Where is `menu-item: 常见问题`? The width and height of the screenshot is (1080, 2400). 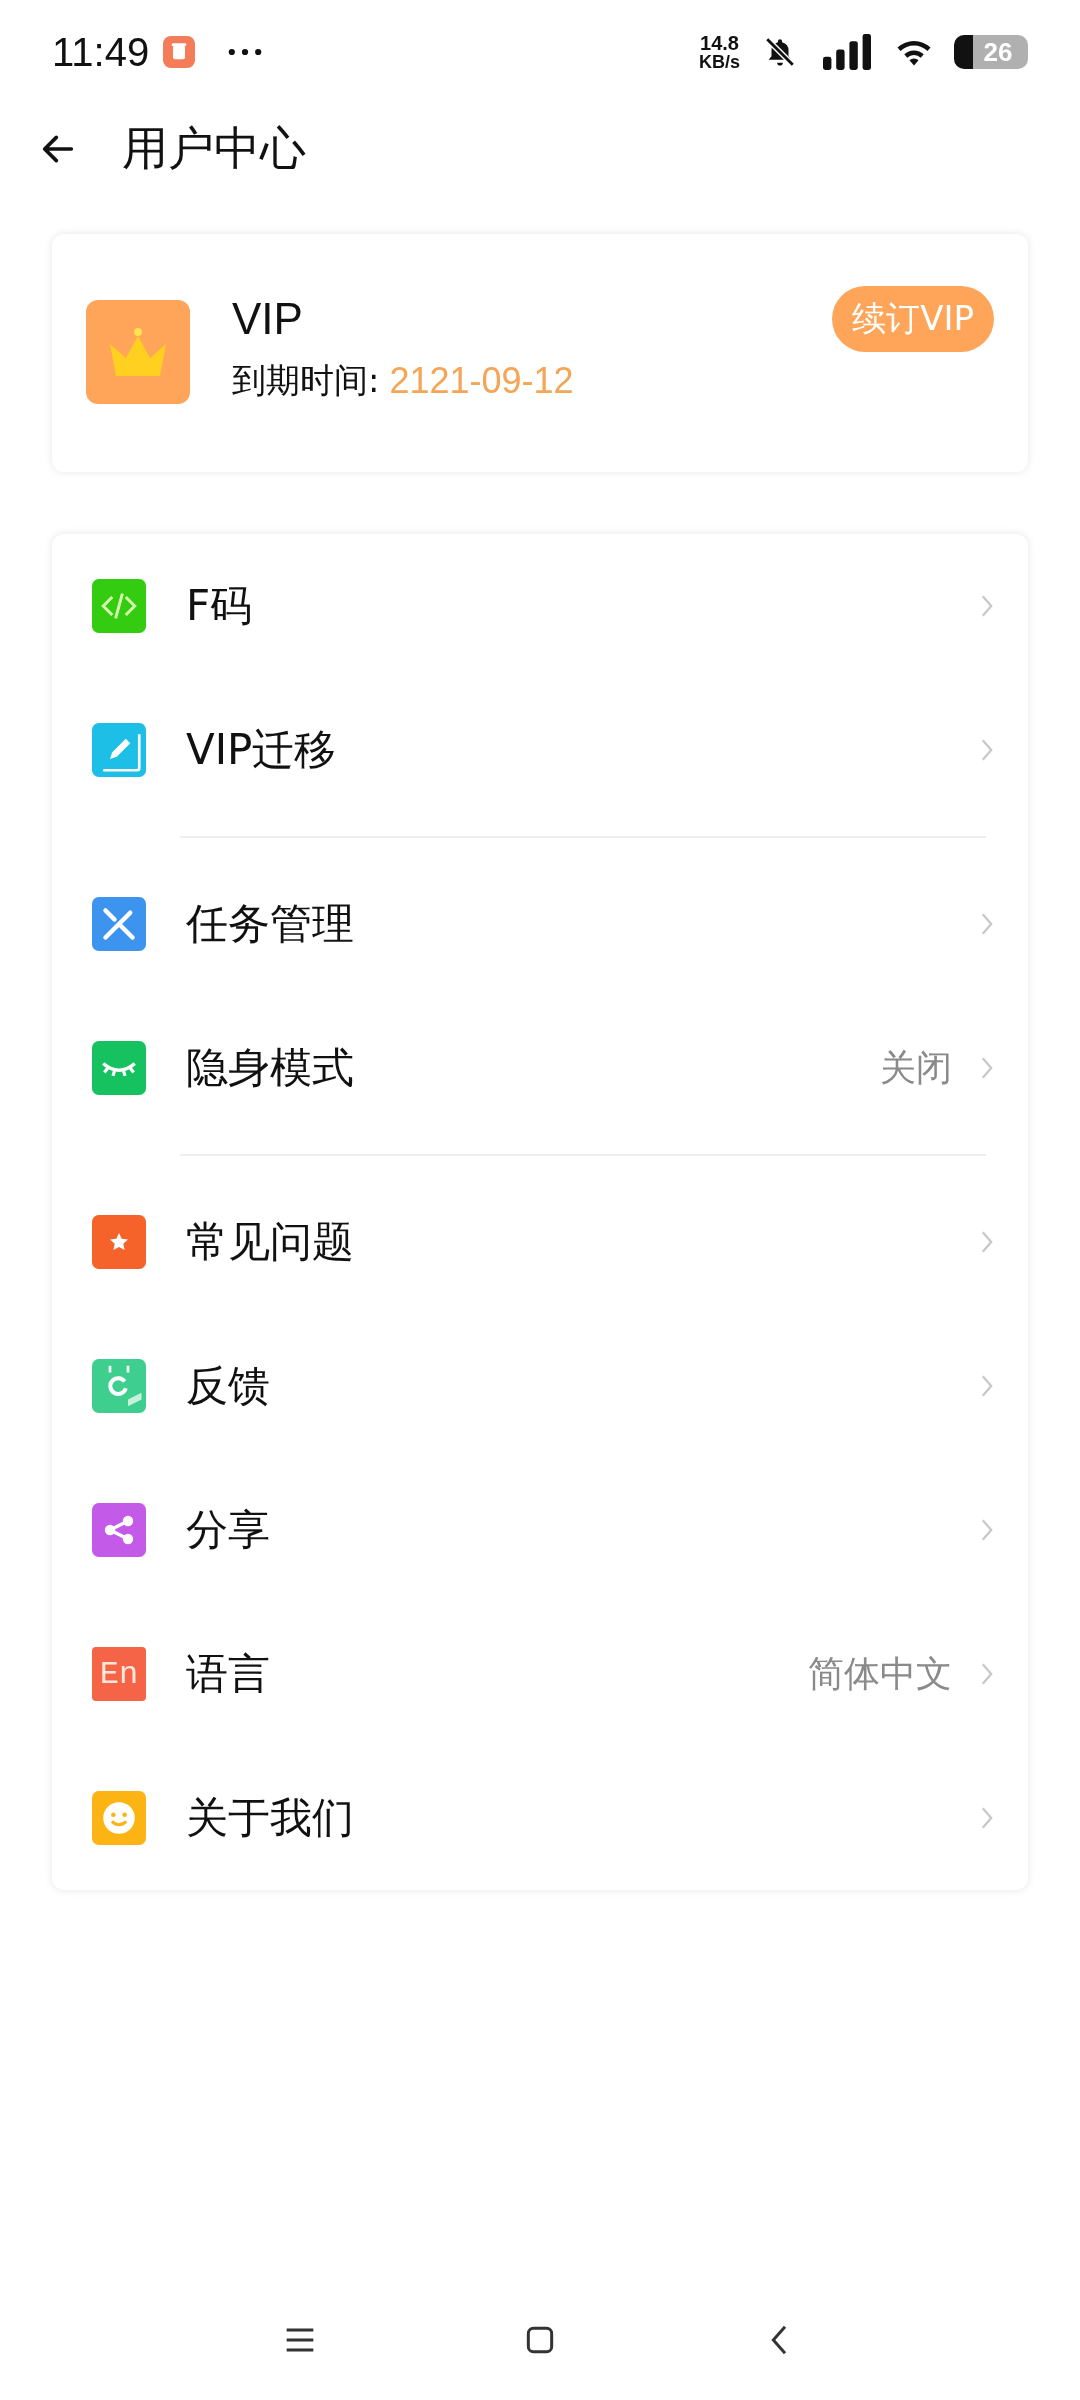 menu-item: 常见问题 is located at coordinates (540, 1242).